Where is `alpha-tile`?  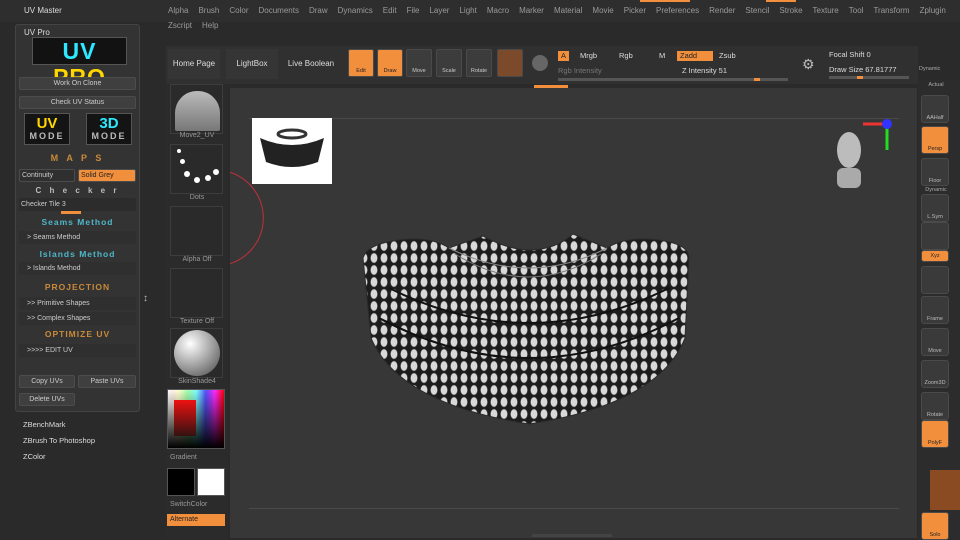
alpha-tile is located at coordinates (196, 231).